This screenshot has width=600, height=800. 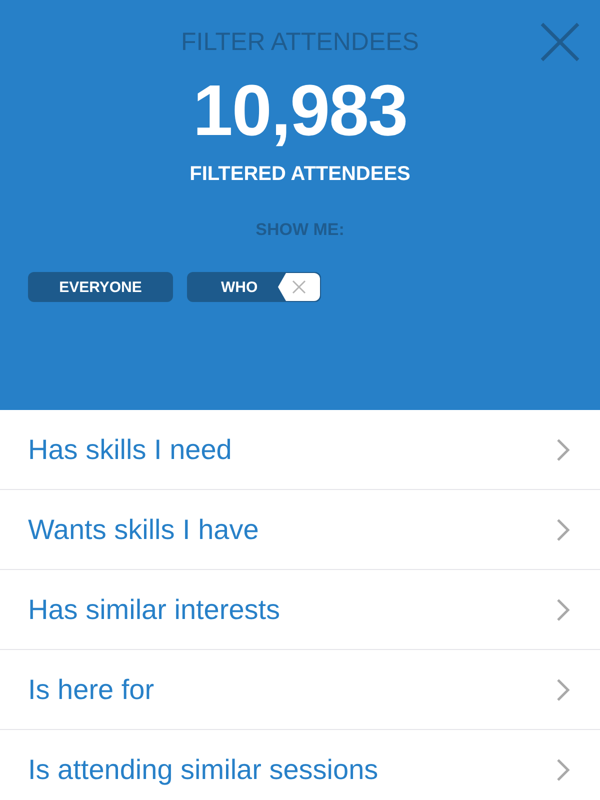 What do you see at coordinates (300, 530) in the screenshot?
I see `filter-option: Wants skills I have` at bounding box center [300, 530].